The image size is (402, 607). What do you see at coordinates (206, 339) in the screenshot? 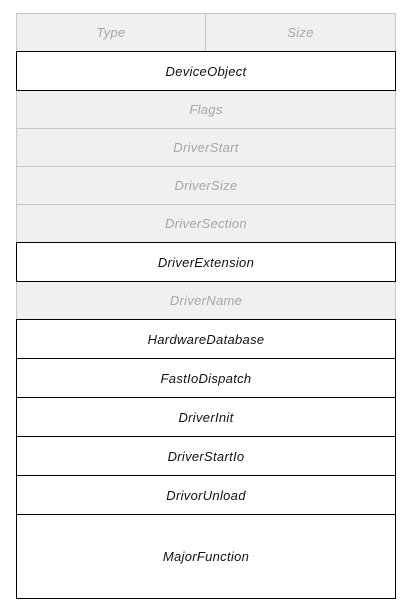
I see `field-hardware-database: HardwareDatabase` at bounding box center [206, 339].